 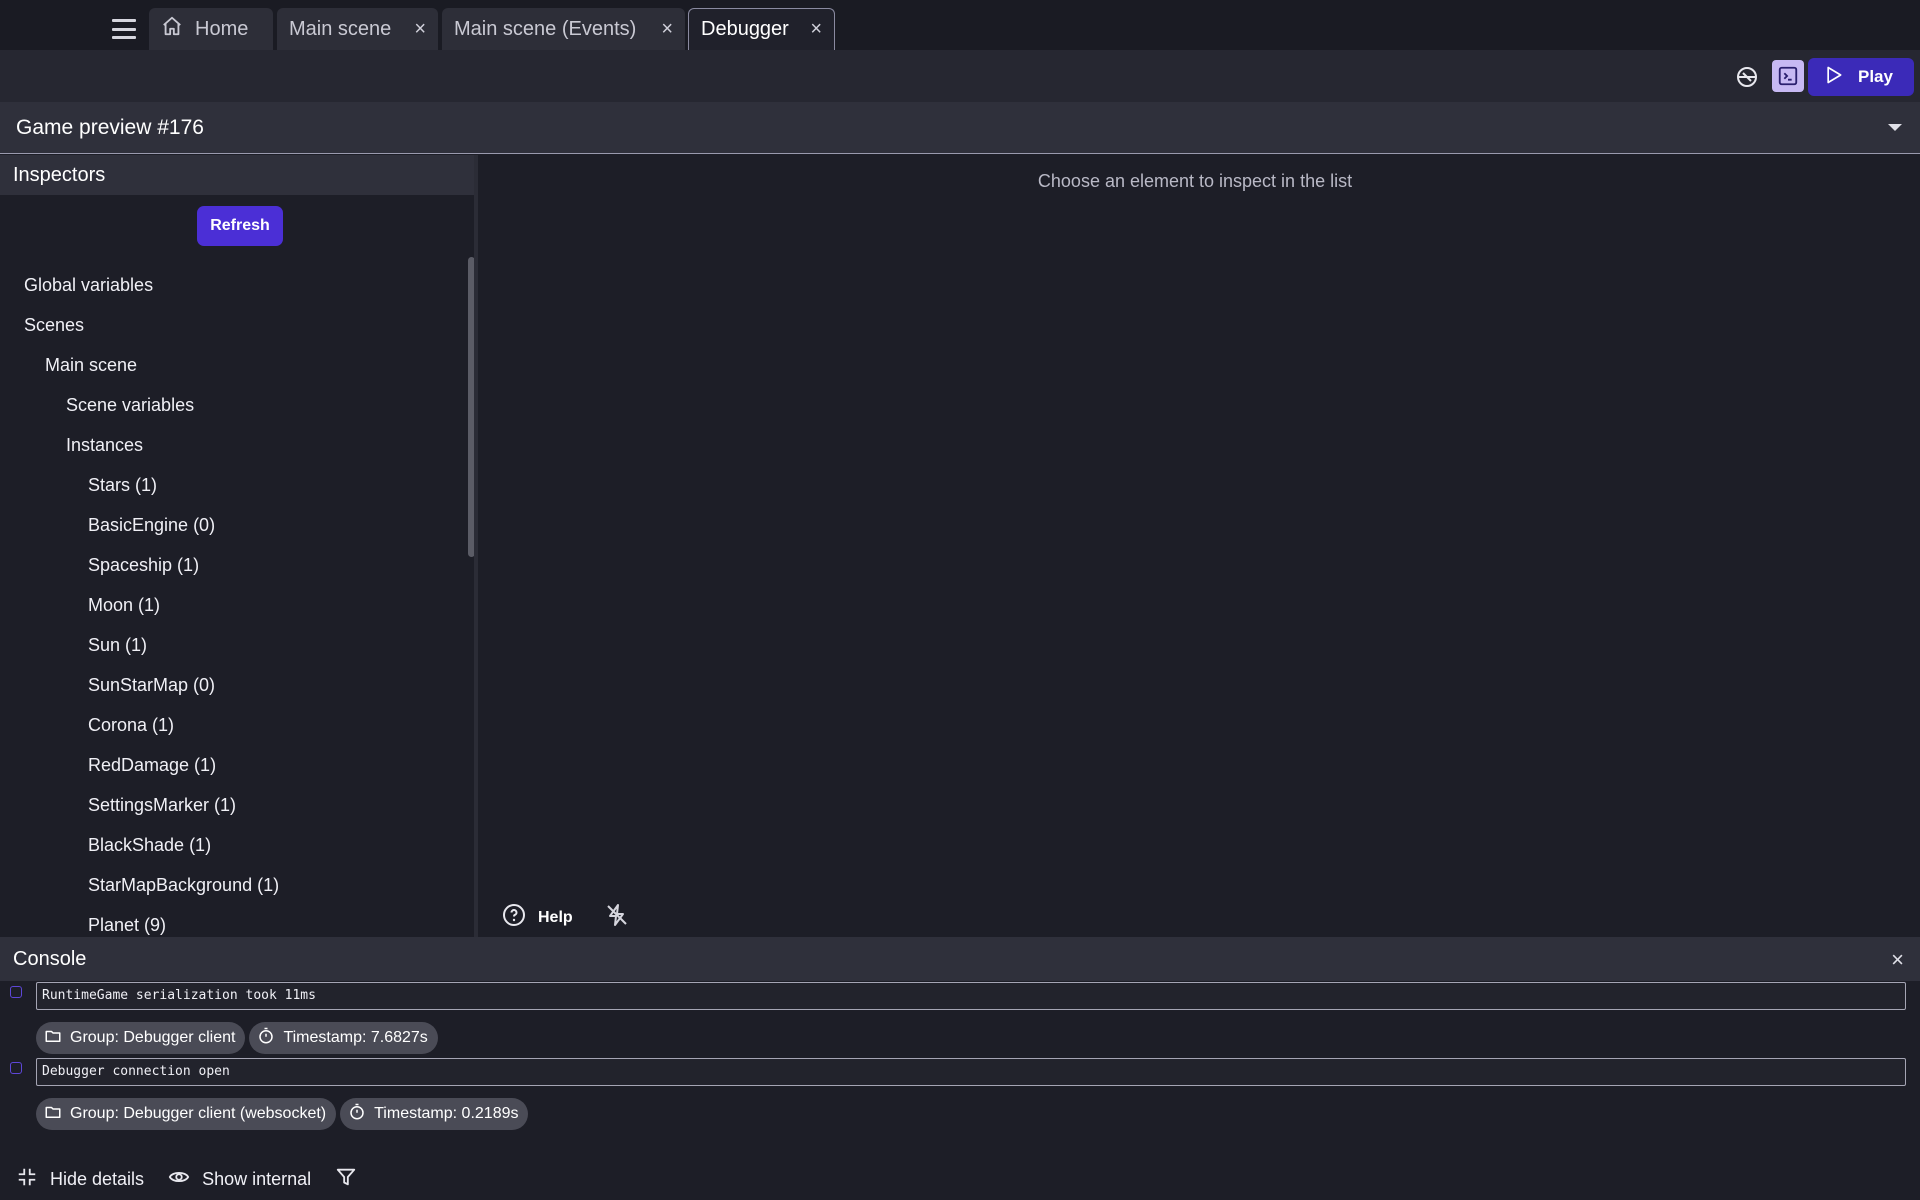 What do you see at coordinates (1195, 181) in the screenshot?
I see `choose-element-message: Choose an element to inspect in the list` at bounding box center [1195, 181].